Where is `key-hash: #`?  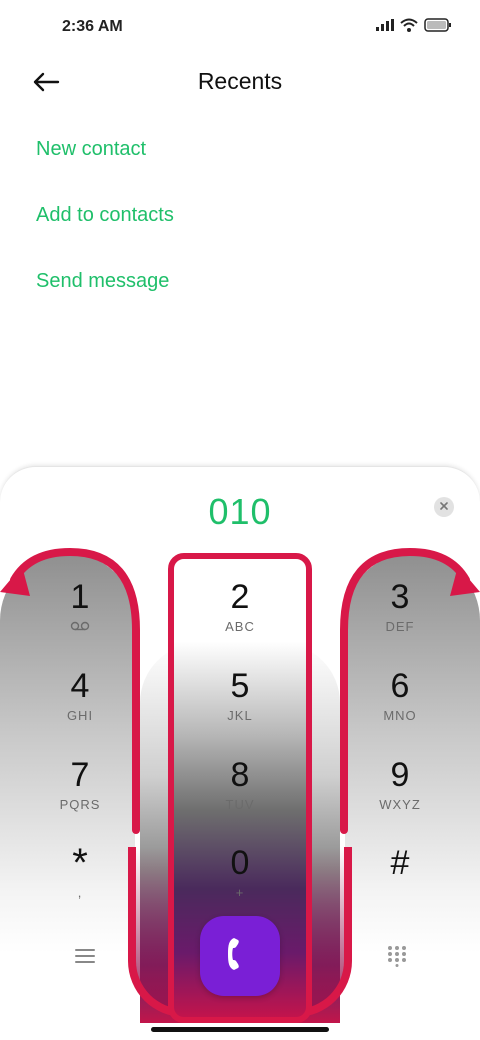
key-hash: # is located at coordinates (400, 883).